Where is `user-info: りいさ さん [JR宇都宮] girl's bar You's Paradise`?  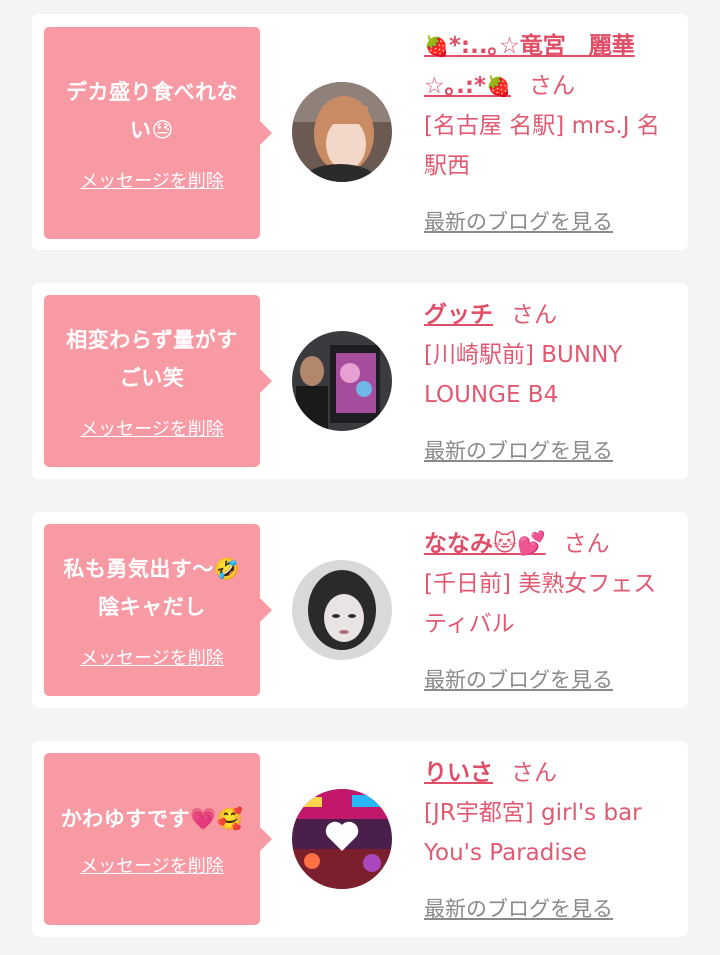
user-info: りいさ さん [JR宇都宮] girl's bar You's Paradise is located at coordinates (551, 813).